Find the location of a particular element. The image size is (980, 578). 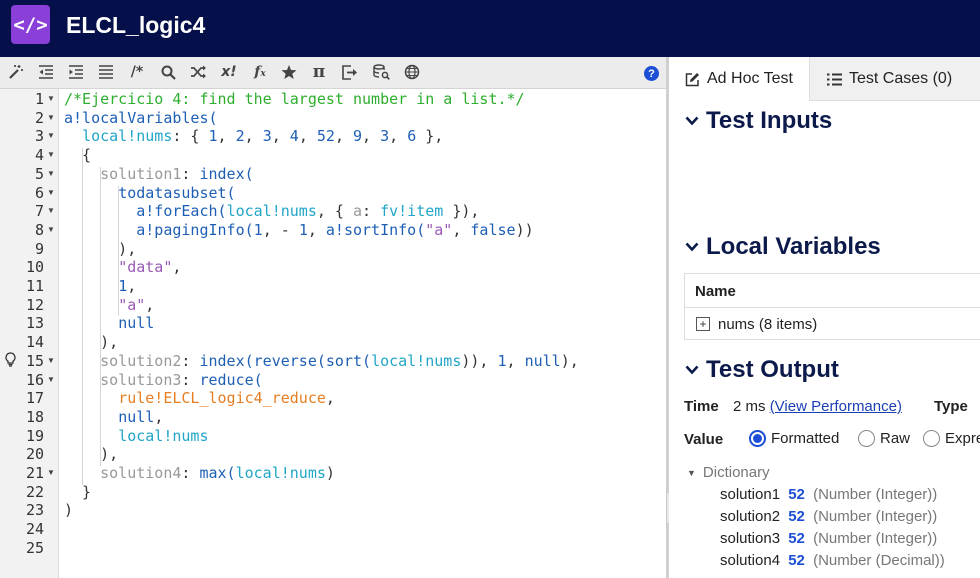

radio-unselected-icon is located at coordinates (866, 438).